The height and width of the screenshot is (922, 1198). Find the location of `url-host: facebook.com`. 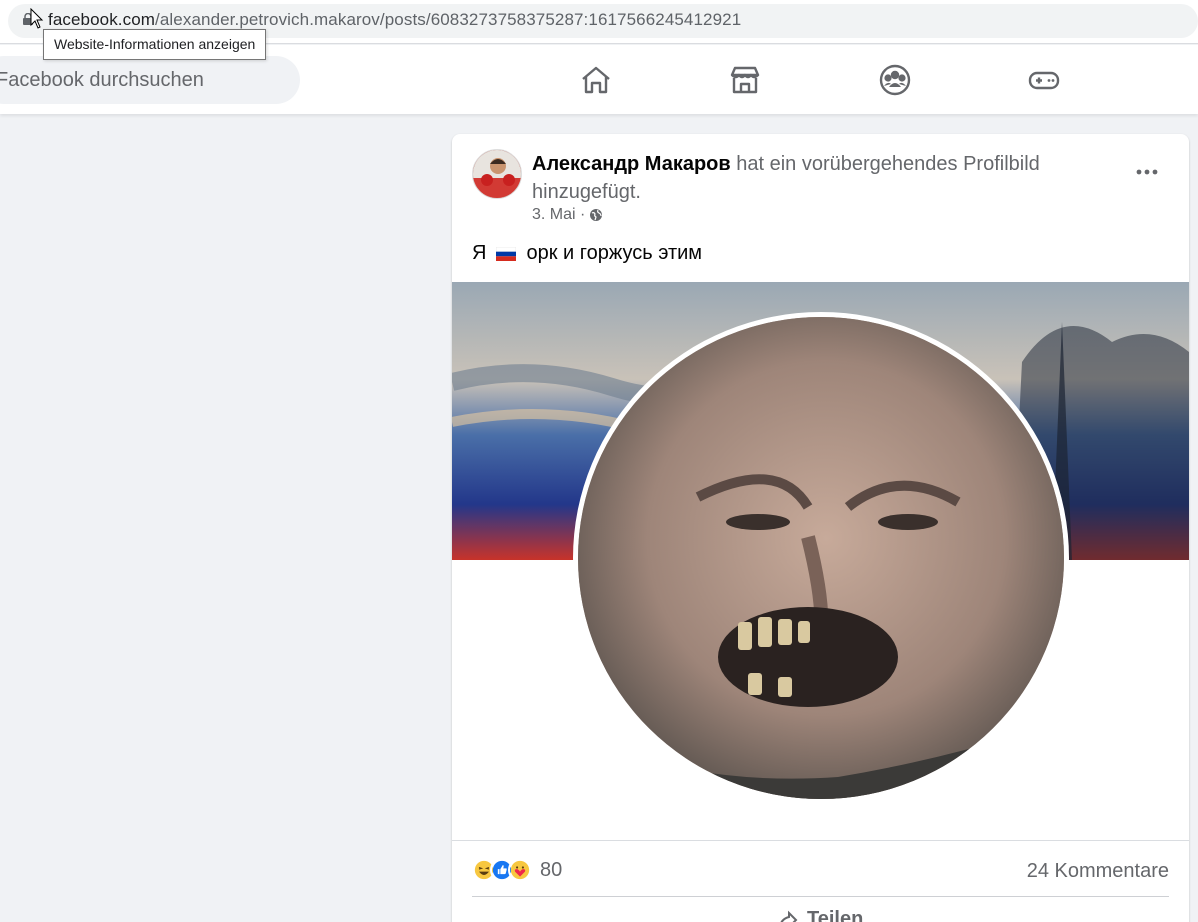

url-host: facebook.com is located at coordinates (102, 19).